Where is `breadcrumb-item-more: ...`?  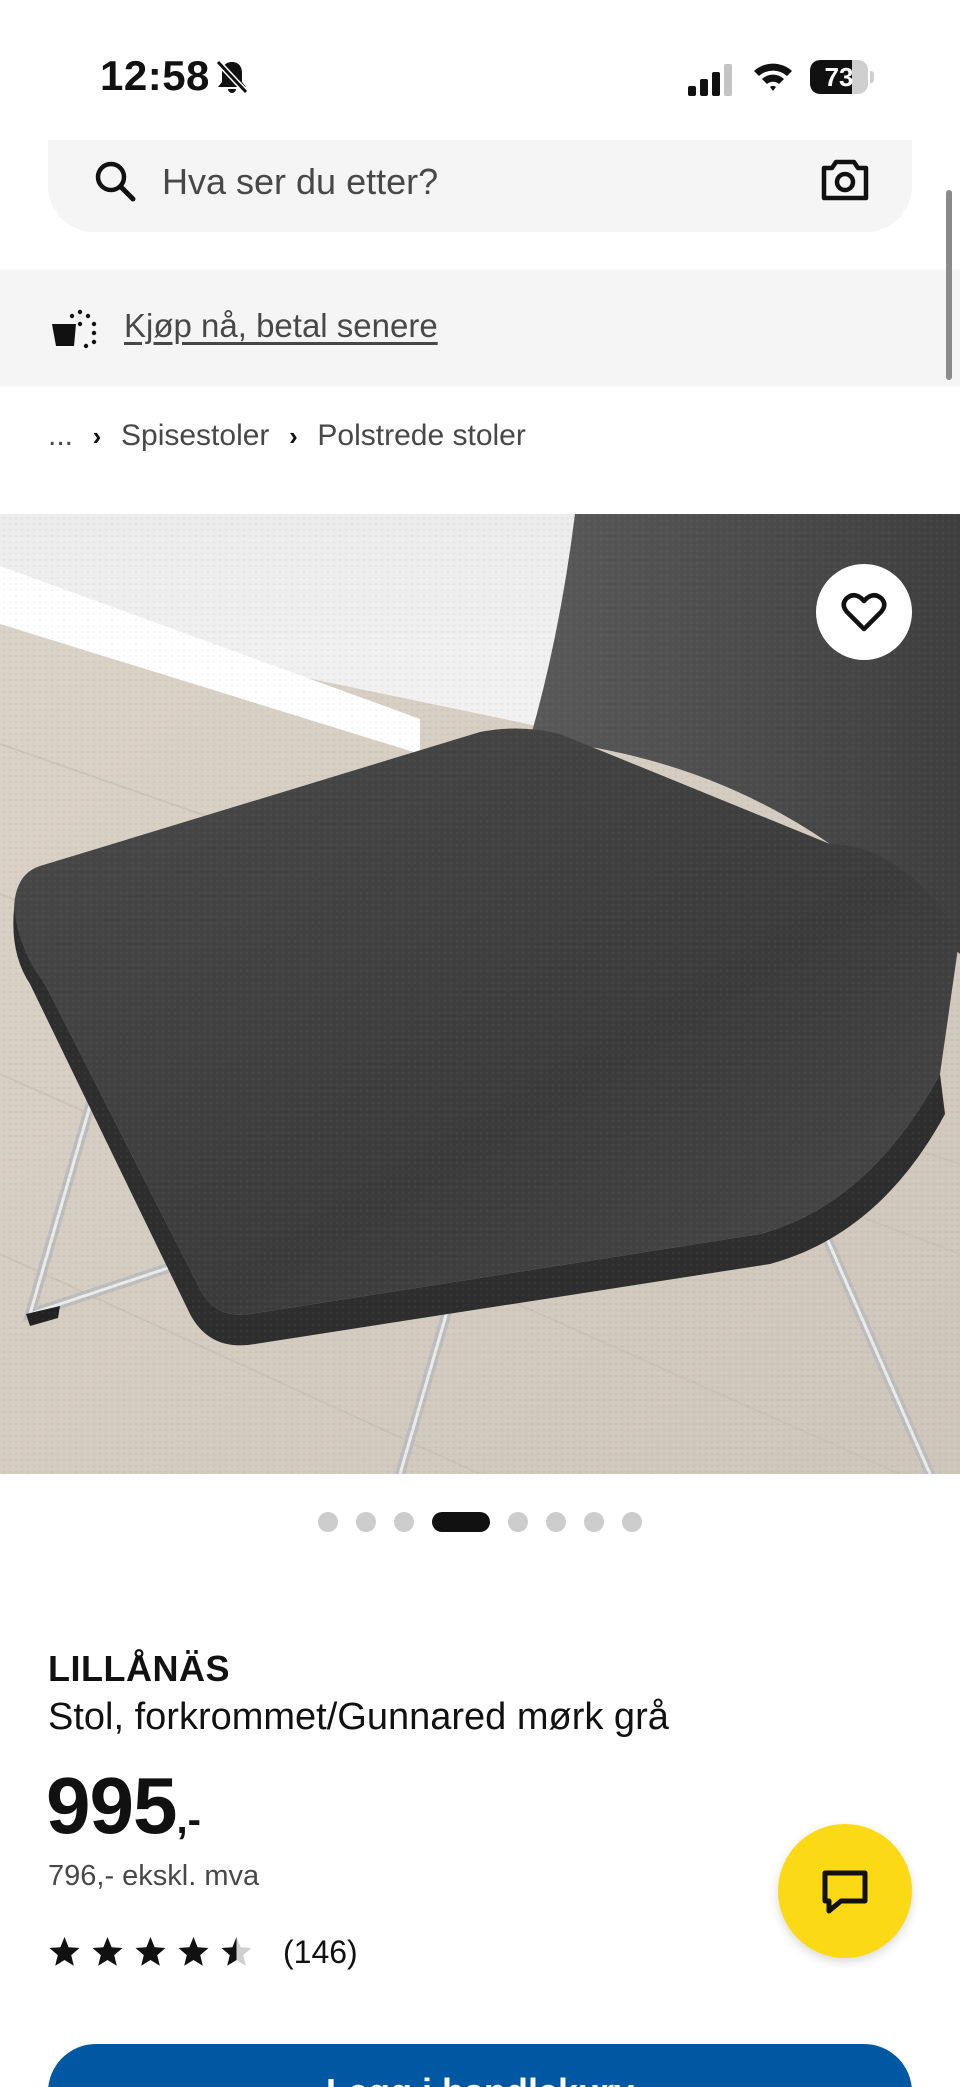
breadcrumb-item-more: ... is located at coordinates (60, 436).